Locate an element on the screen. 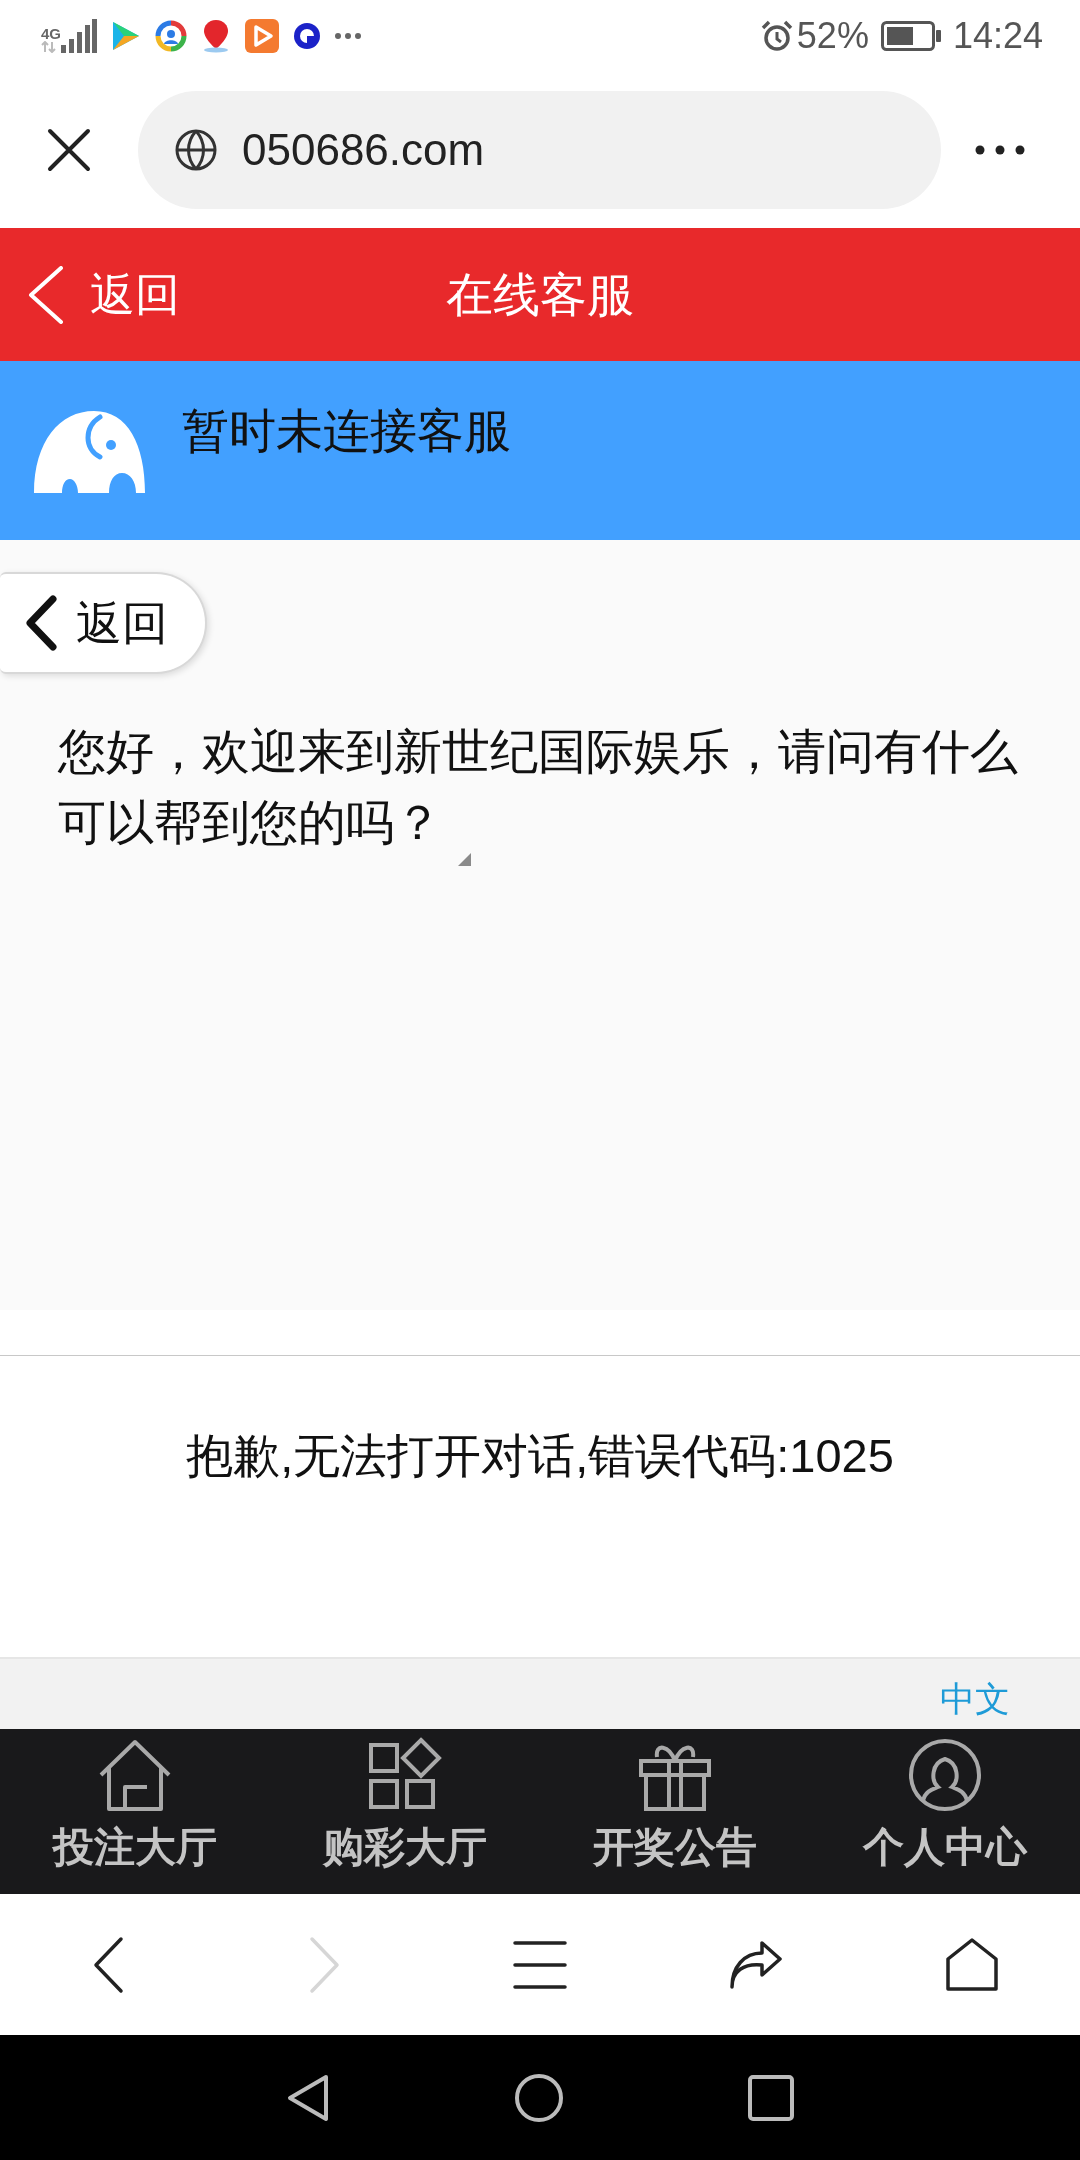 Image resolution: width=1080 pixels, height=2160 pixels. resize-handle-icon is located at coordinates (464, 859).